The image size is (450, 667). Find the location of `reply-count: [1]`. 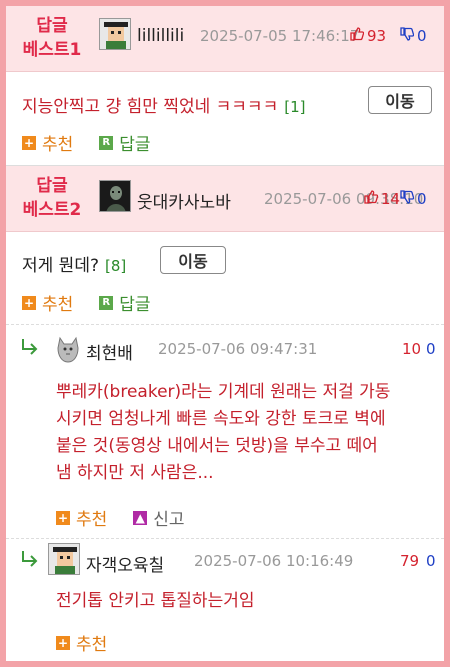

reply-count: [1] is located at coordinates (294, 107).